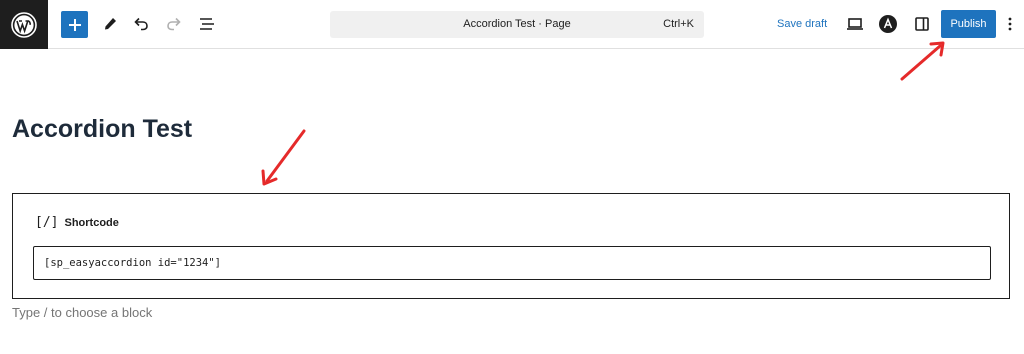 This screenshot has height=354, width=1024. What do you see at coordinates (102, 129) in the screenshot?
I see `page-title: Accordion Test` at bounding box center [102, 129].